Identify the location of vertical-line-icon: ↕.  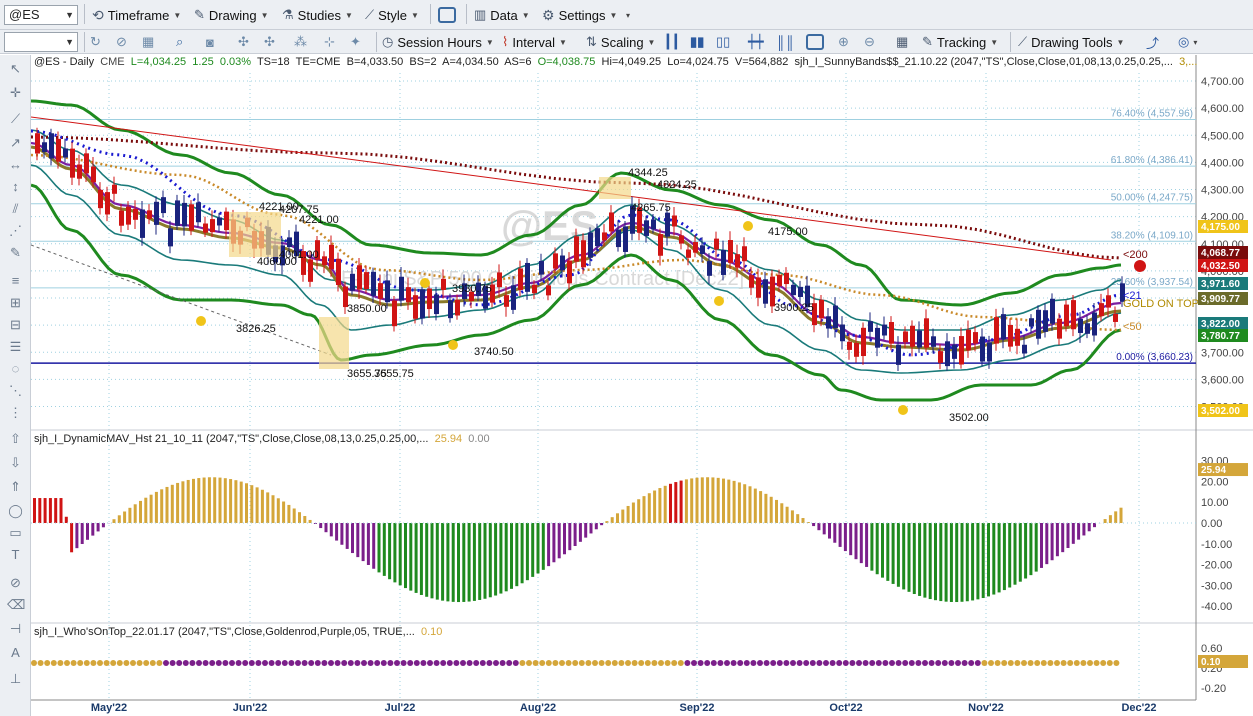
(15, 186).